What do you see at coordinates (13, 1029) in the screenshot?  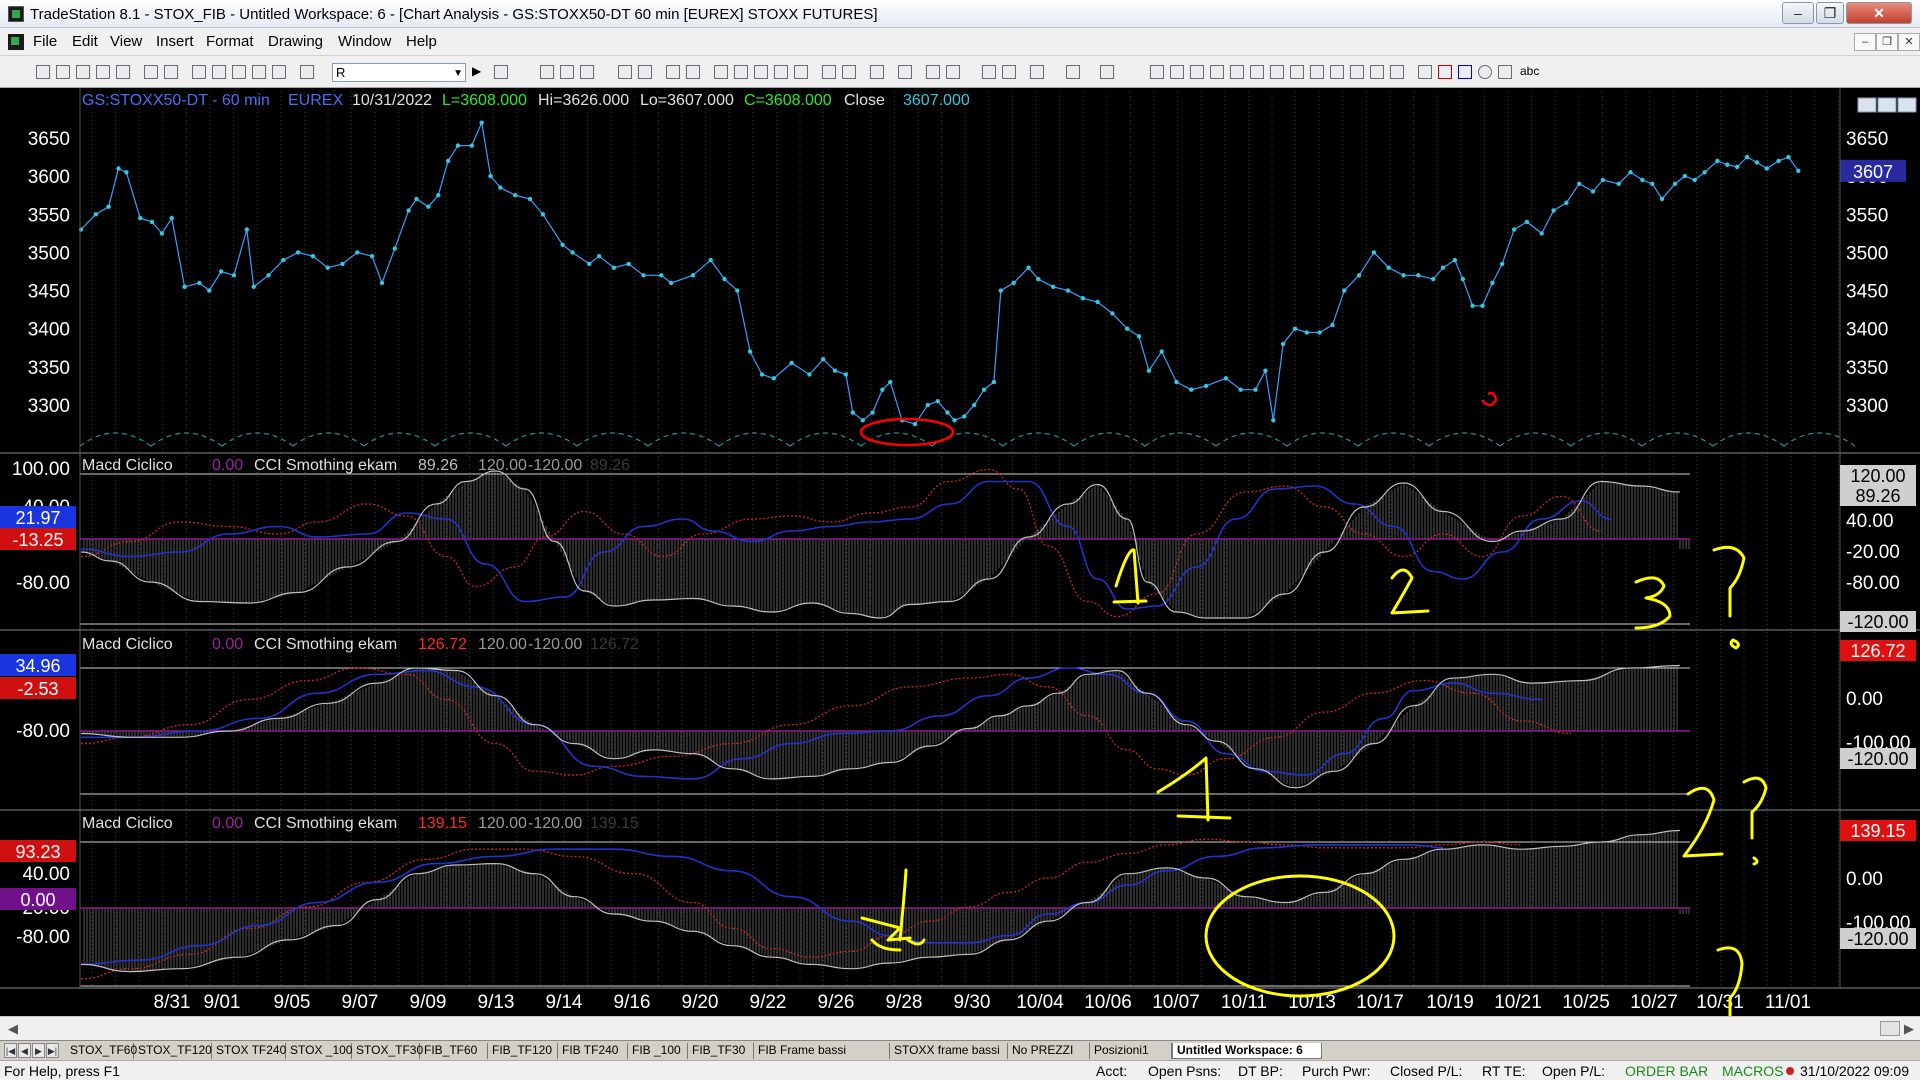 I see `scroll-left-icon: ◀` at bounding box center [13, 1029].